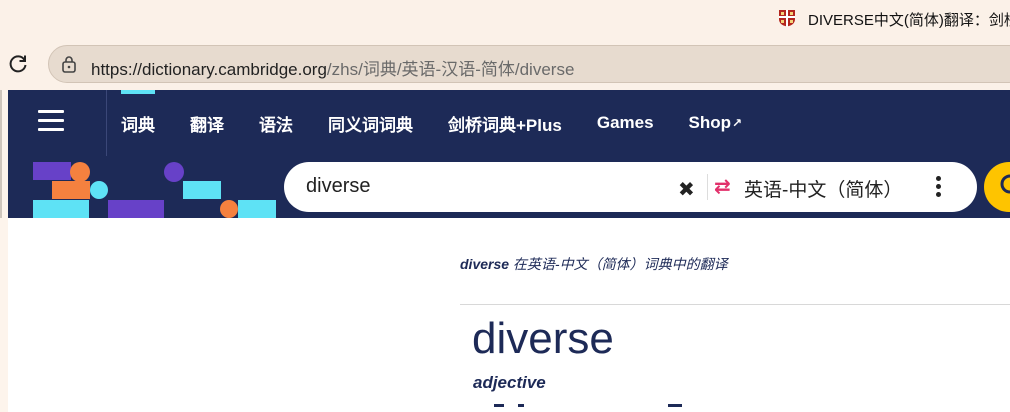 The width and height of the screenshot is (1010, 412). Describe the element at coordinates (710, 122) in the screenshot. I see `nav-item-label: Shop` at that location.